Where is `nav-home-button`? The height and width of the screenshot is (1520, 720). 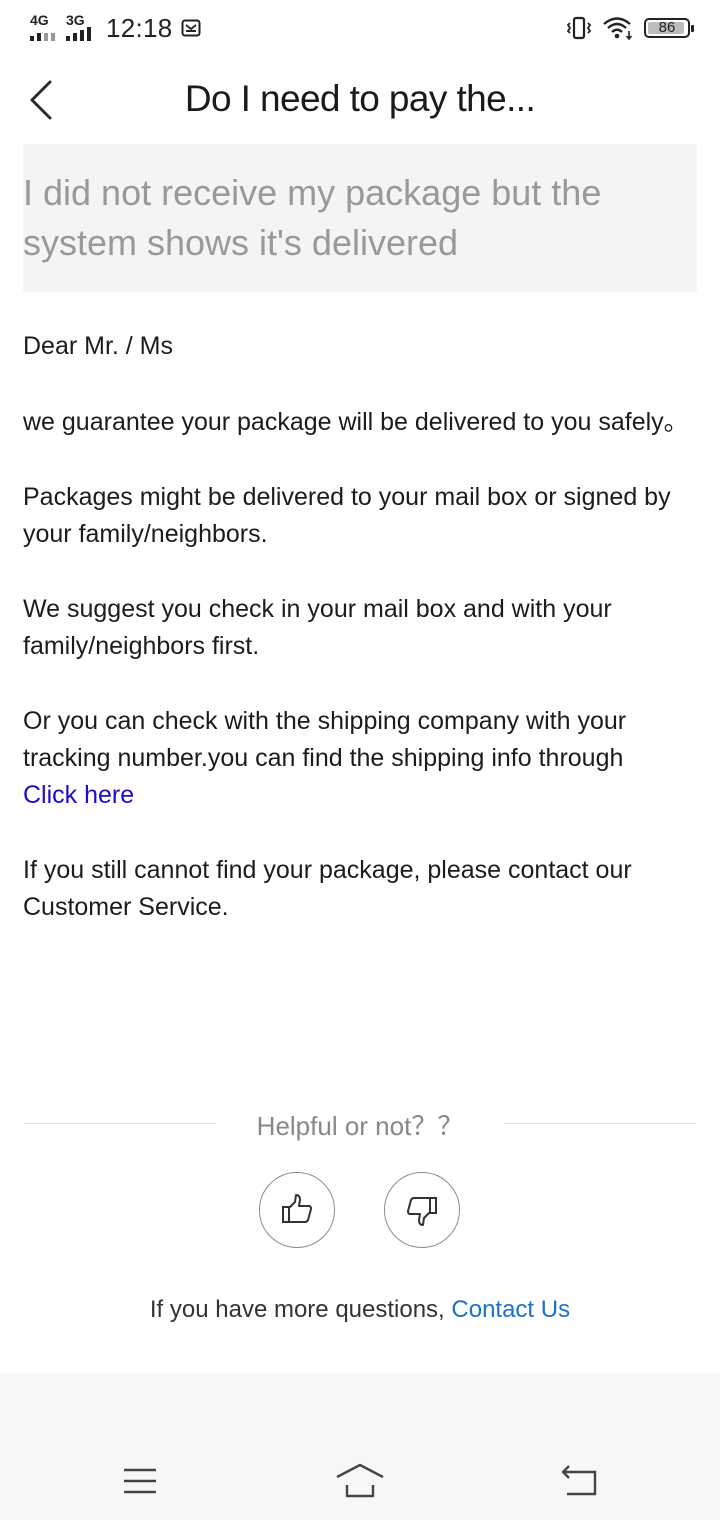 nav-home-button is located at coordinates (360, 1481).